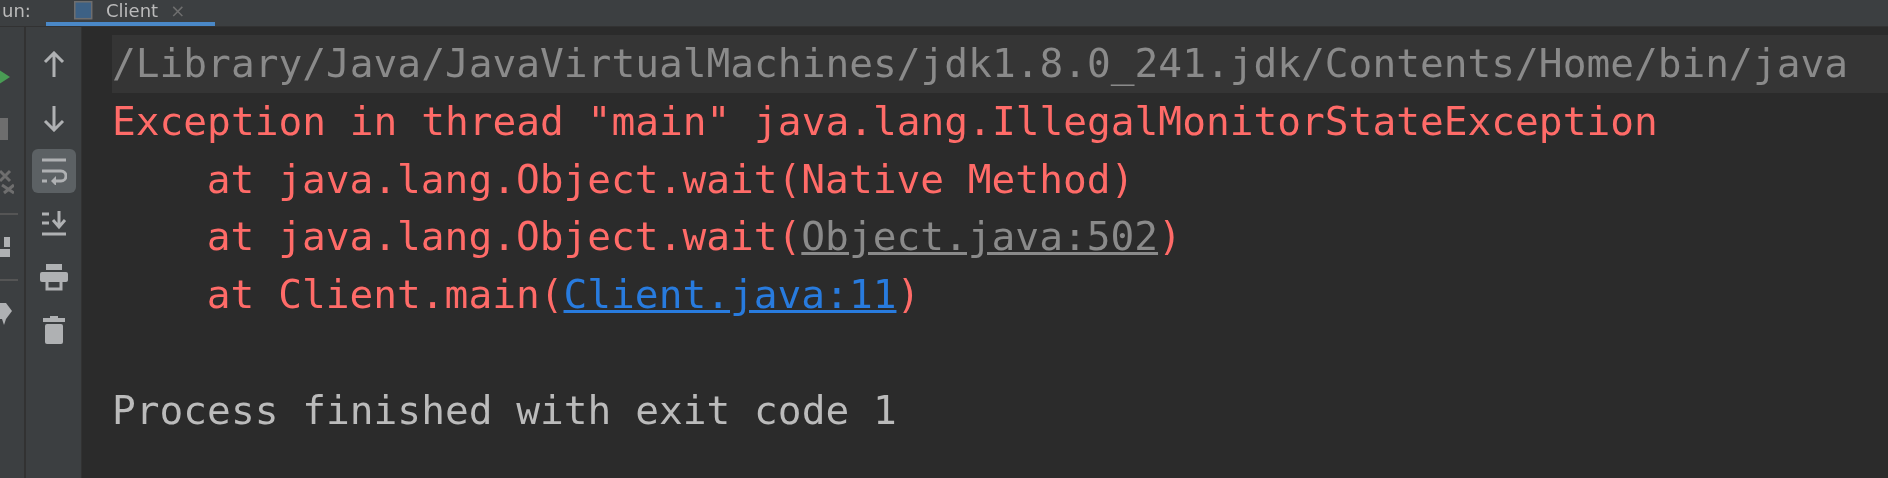  I want to click on soft-wrap-icon, so click(53, 171).